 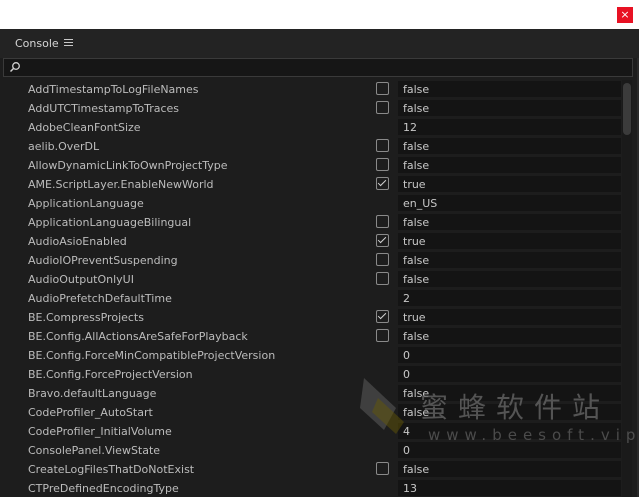 What do you see at coordinates (15, 67) in the screenshot?
I see `search-icon` at bounding box center [15, 67].